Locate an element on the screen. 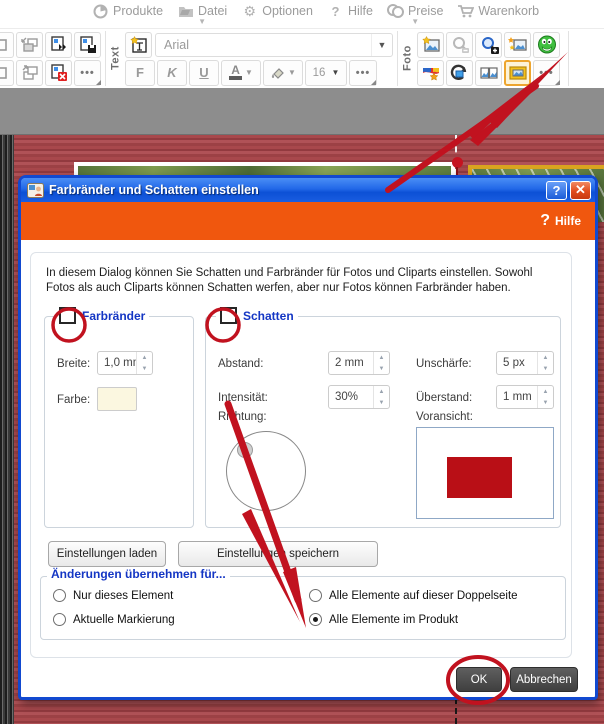 This screenshot has width=604, height=724. delete-template-icon is located at coordinates (58, 72).